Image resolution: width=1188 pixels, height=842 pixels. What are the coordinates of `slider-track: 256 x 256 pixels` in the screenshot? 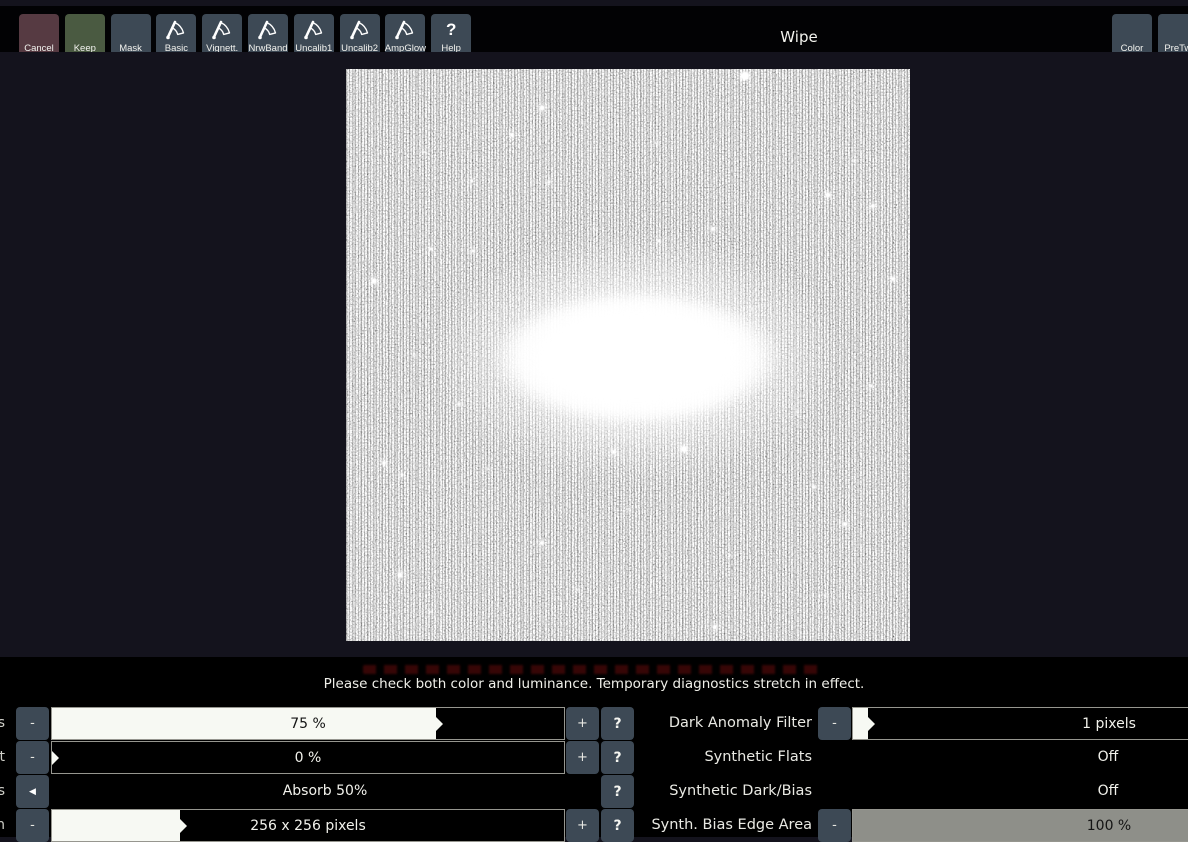 It's located at (308, 825).